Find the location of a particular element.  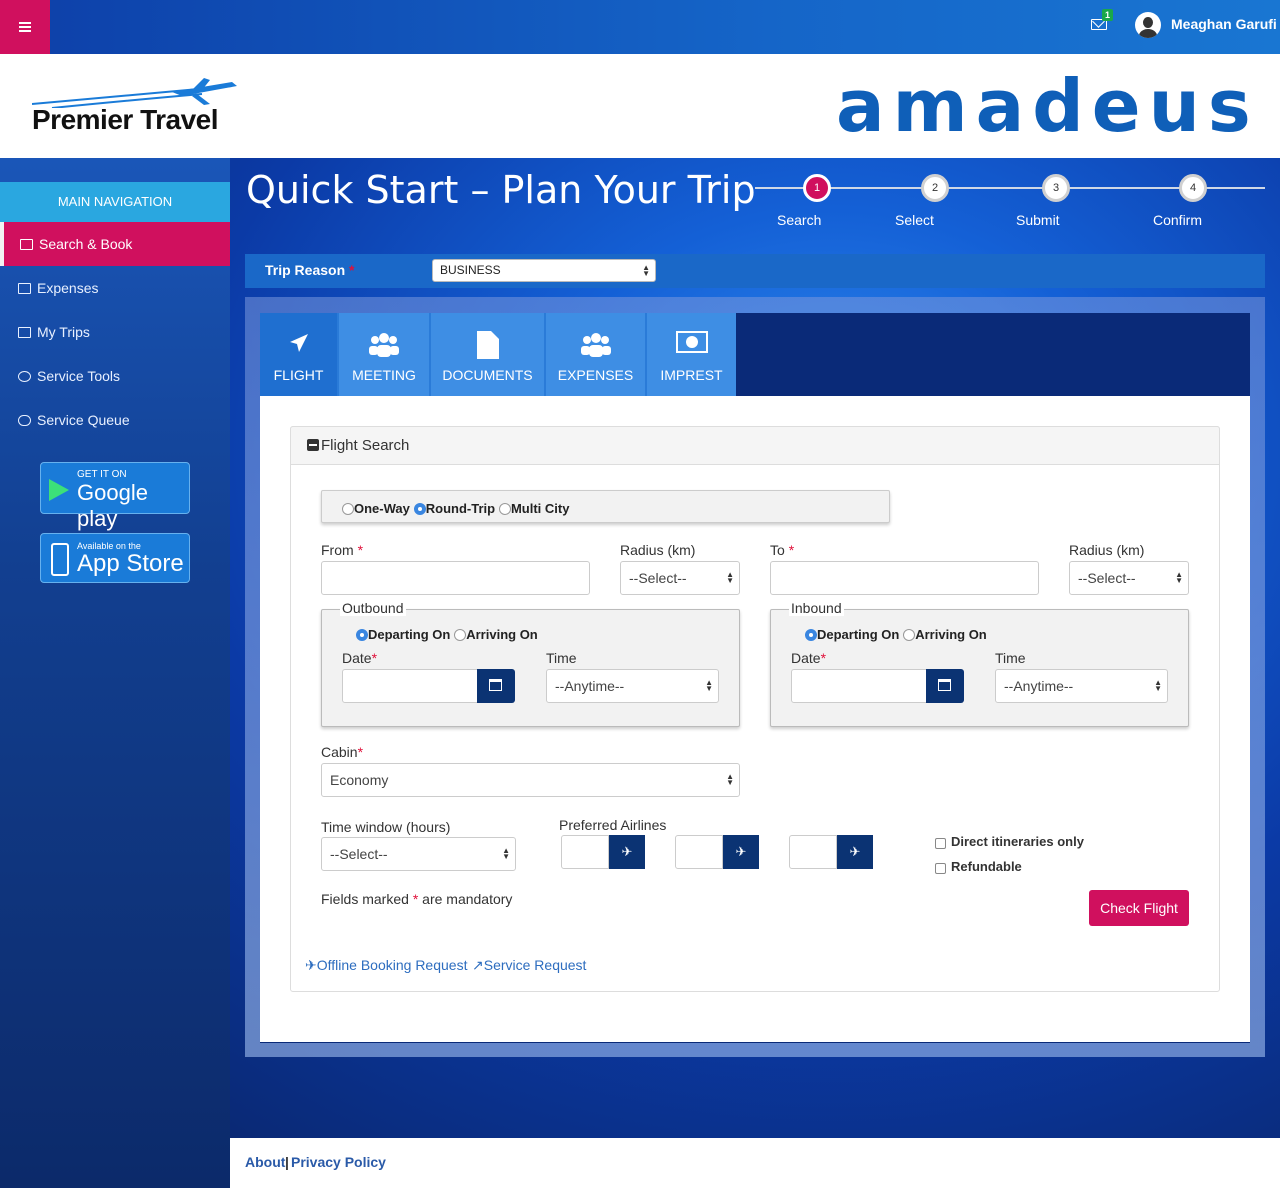

cabin-label: Cabin* is located at coordinates (342, 752).